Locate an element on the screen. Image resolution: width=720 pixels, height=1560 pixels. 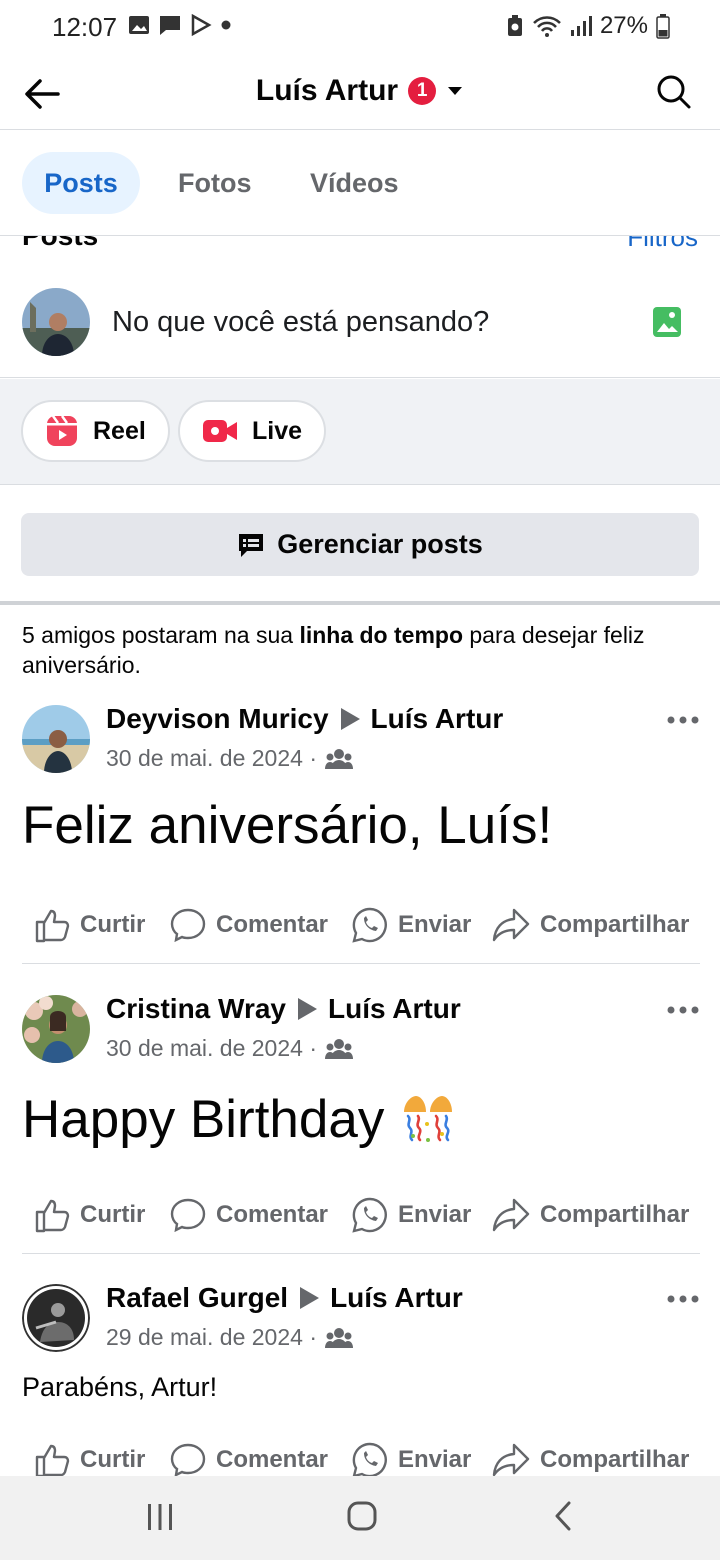
author-name: Cristina Wray is located at coordinates (196, 1009).